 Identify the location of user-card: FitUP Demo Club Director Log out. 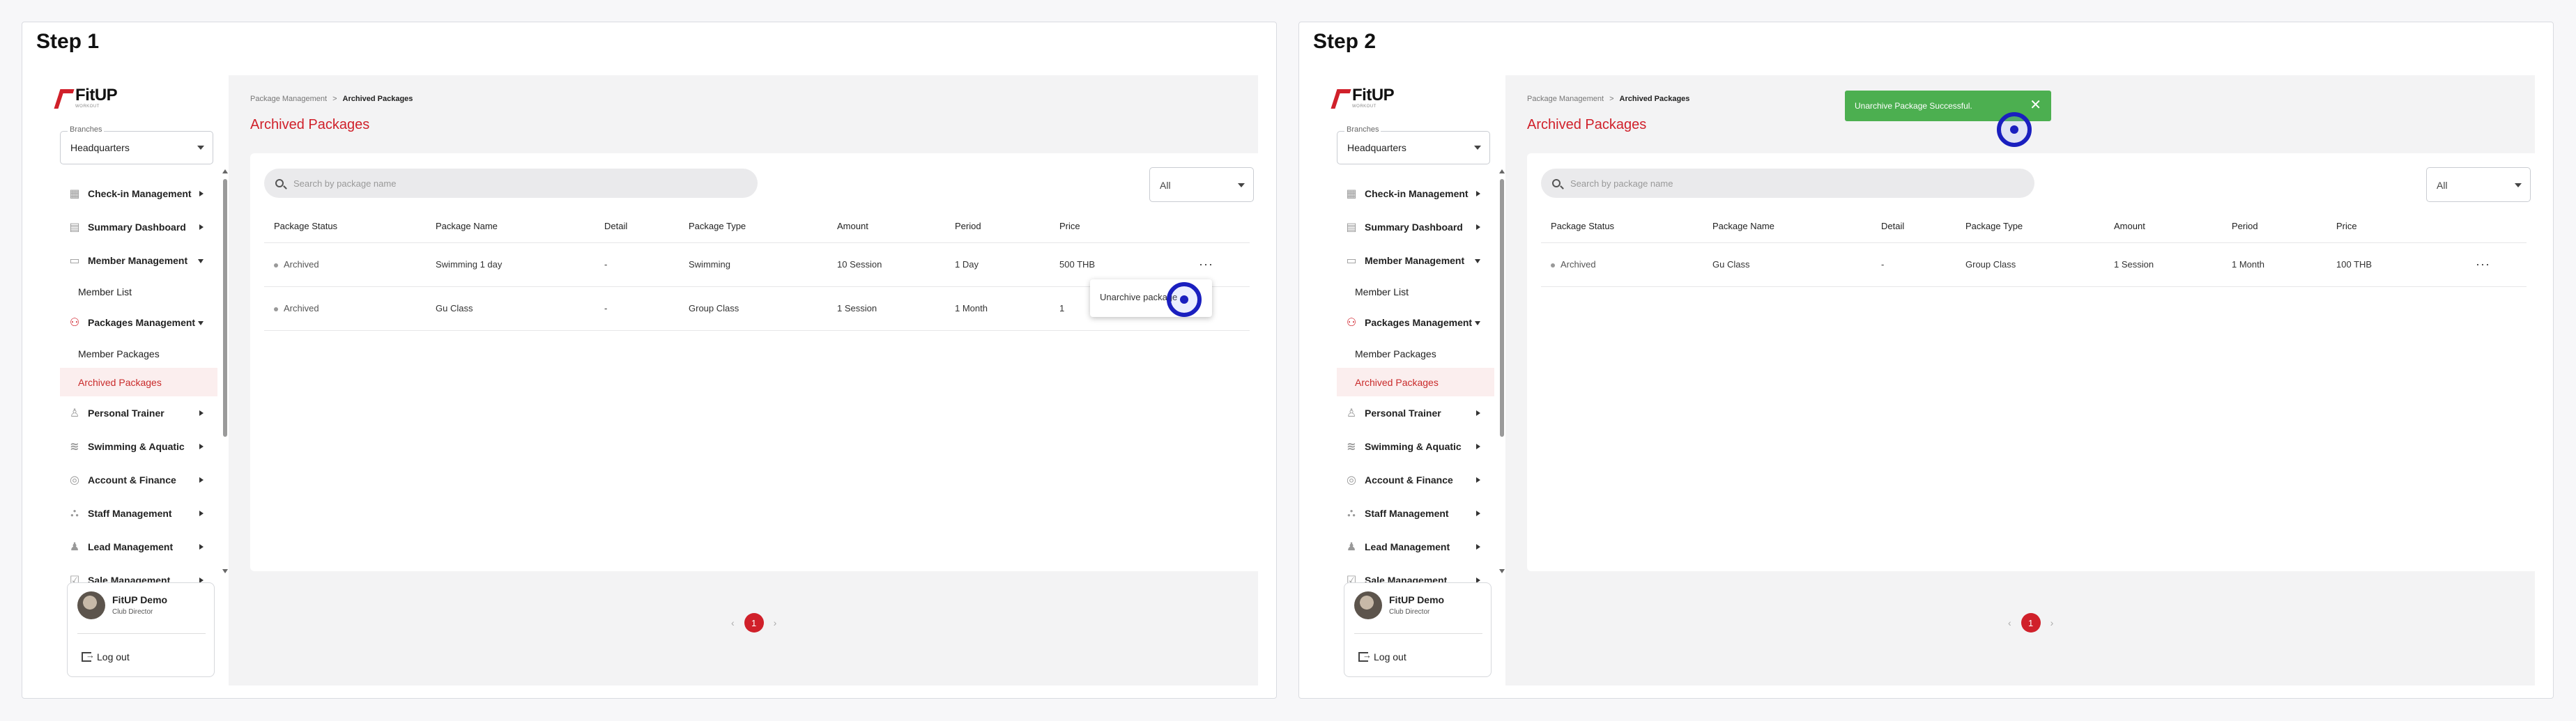
(141, 629).